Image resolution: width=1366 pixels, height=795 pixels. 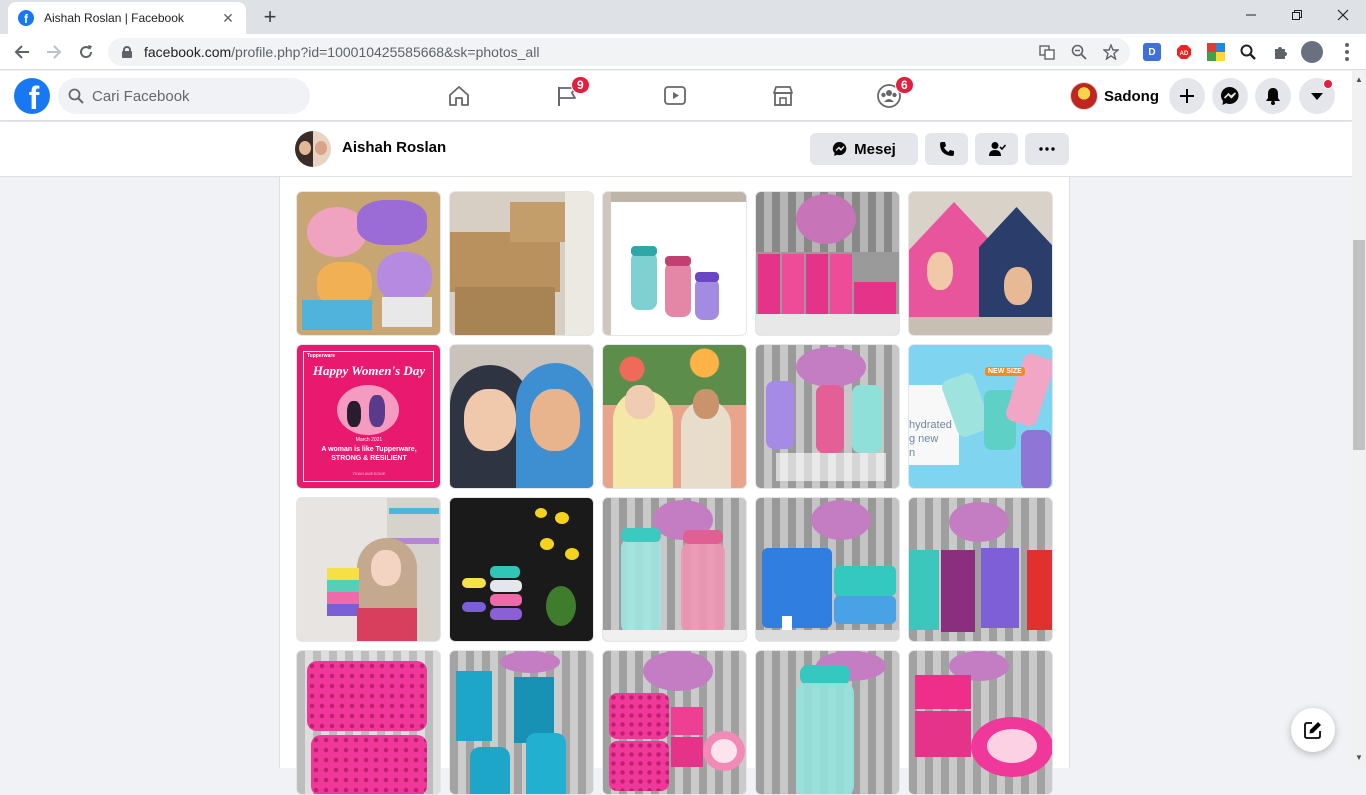 I want to click on new-message-button, so click(x=1313, y=730).